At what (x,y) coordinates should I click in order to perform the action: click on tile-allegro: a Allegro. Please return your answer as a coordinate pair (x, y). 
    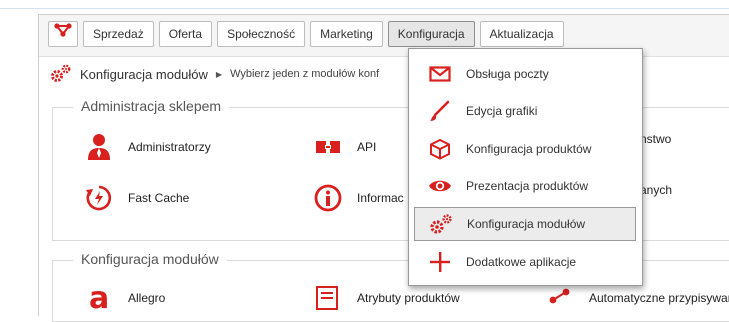
    Looking at the image, I should click on (124, 298).